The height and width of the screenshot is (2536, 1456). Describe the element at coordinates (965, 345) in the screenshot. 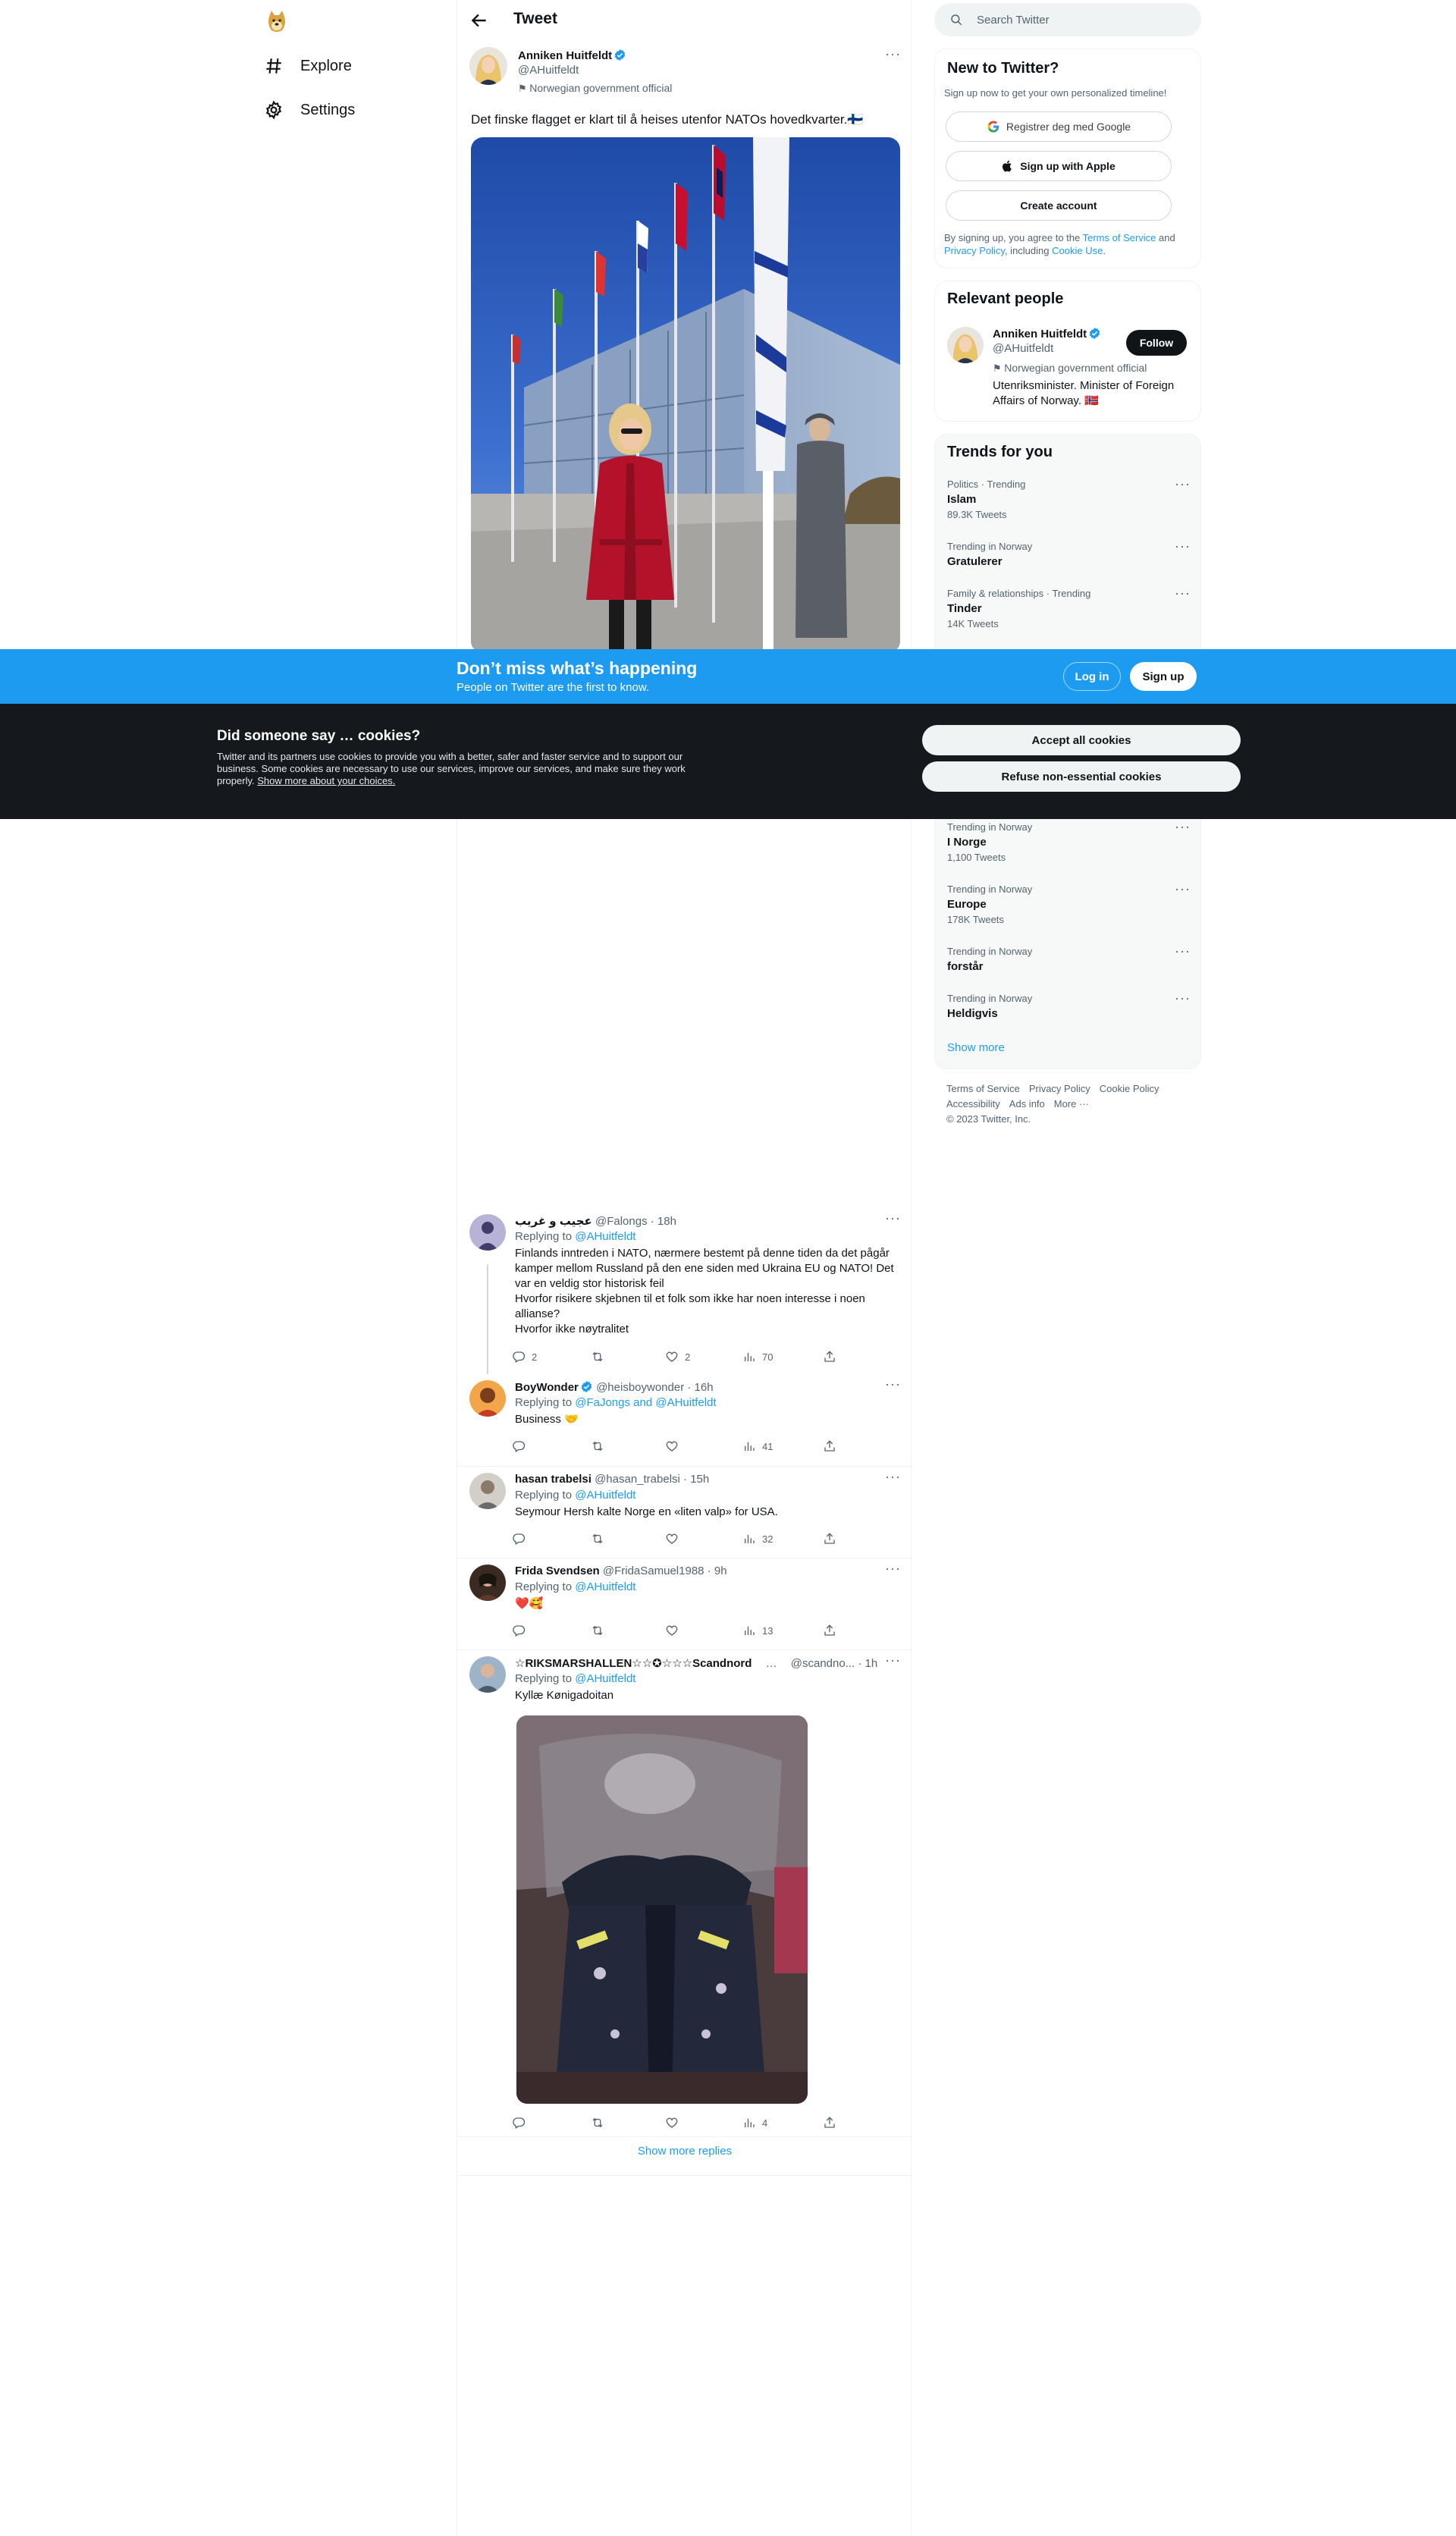

I see `relevant-person-avatar` at that location.